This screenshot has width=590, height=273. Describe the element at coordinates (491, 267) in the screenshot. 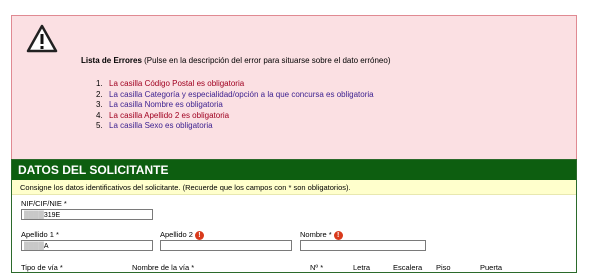

I see `puerta-label: Puerta` at that location.